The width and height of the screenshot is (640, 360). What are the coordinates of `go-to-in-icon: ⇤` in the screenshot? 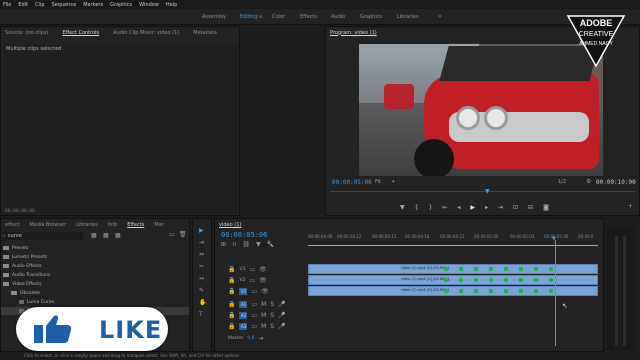 It's located at (444, 207).